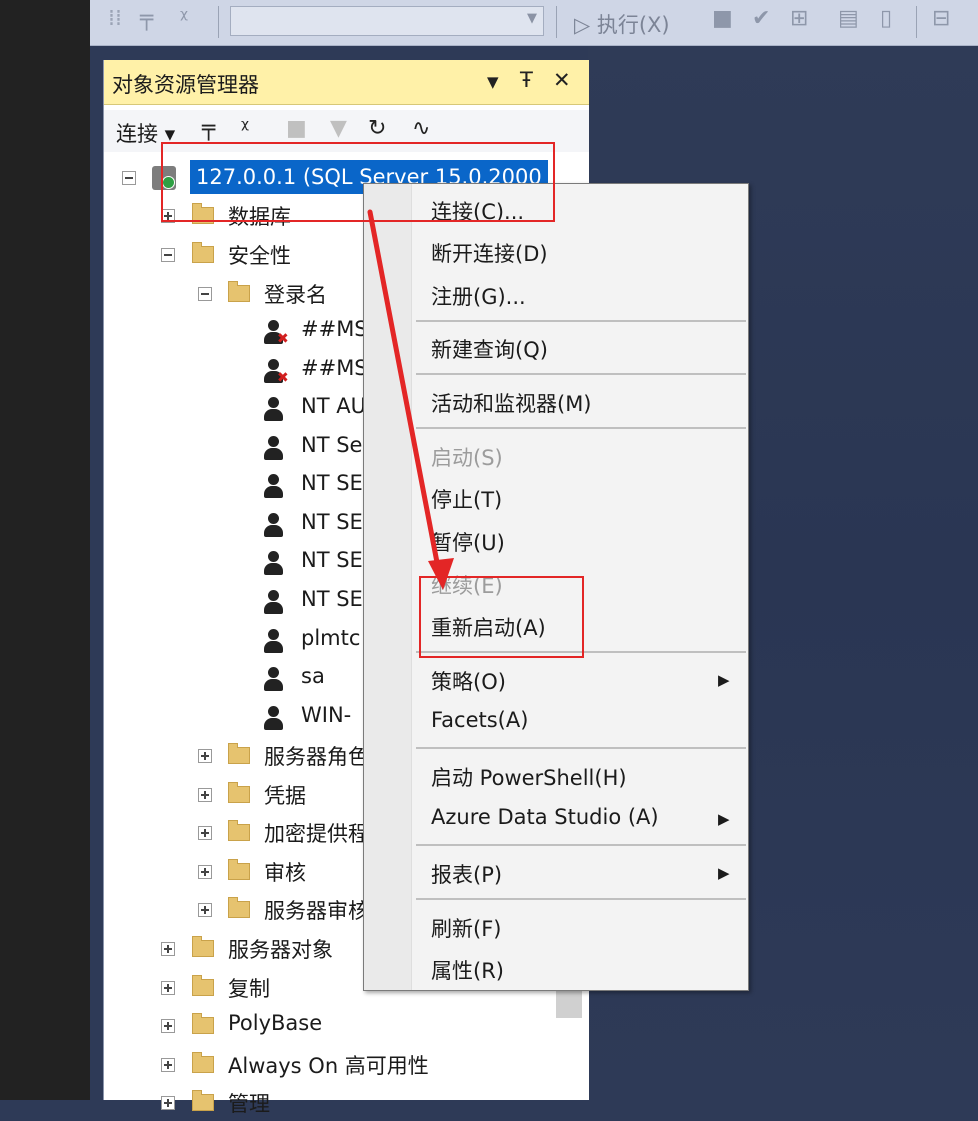 This screenshot has height=1121, width=978. Describe the element at coordinates (441, 574) in the screenshot. I see `annotation-arrow-head` at that location.